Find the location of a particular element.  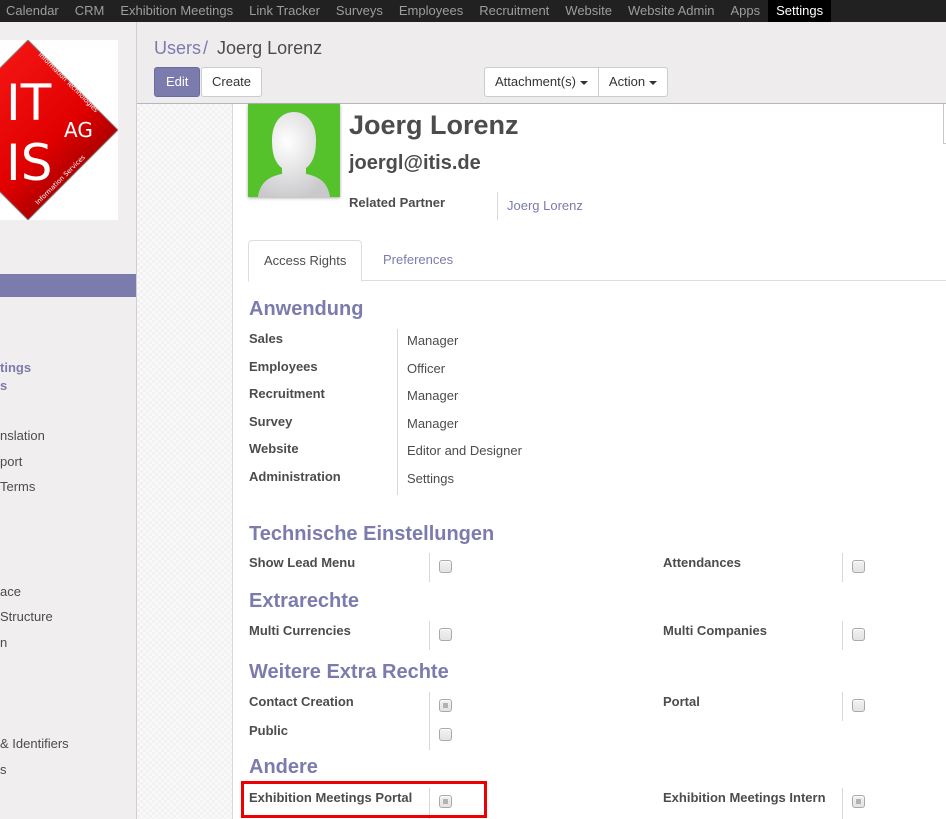

nav-website-admin: Website Admin is located at coordinates (671, 11).